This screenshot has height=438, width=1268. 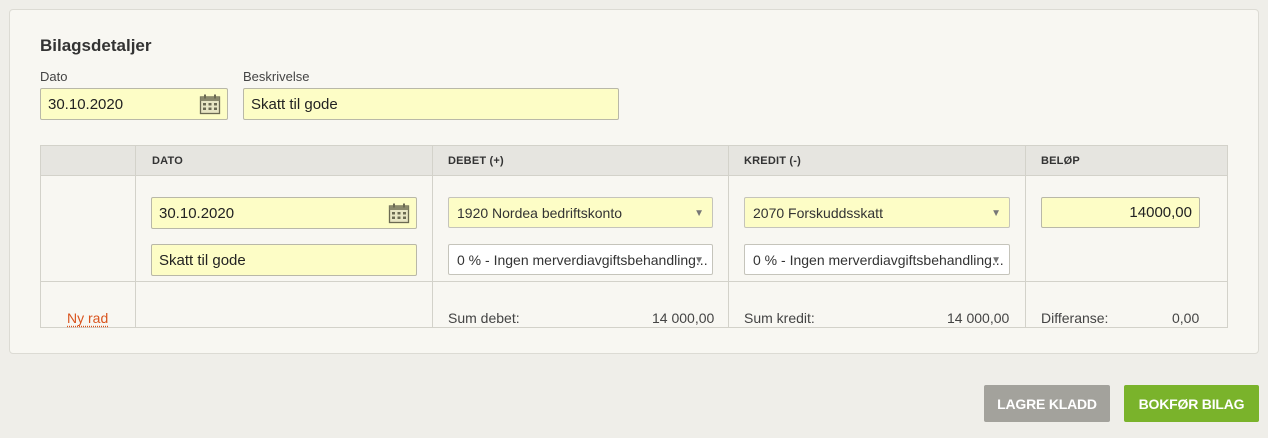 What do you see at coordinates (1060, 161) in the screenshot?
I see `column-header-amount: BELØP` at bounding box center [1060, 161].